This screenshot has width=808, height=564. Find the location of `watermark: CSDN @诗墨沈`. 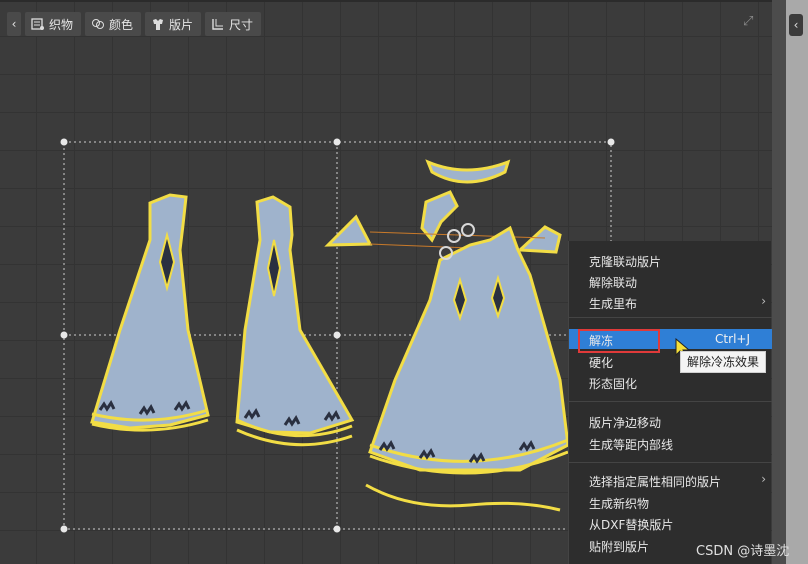

watermark: CSDN @诗墨沈 is located at coordinates (743, 551).